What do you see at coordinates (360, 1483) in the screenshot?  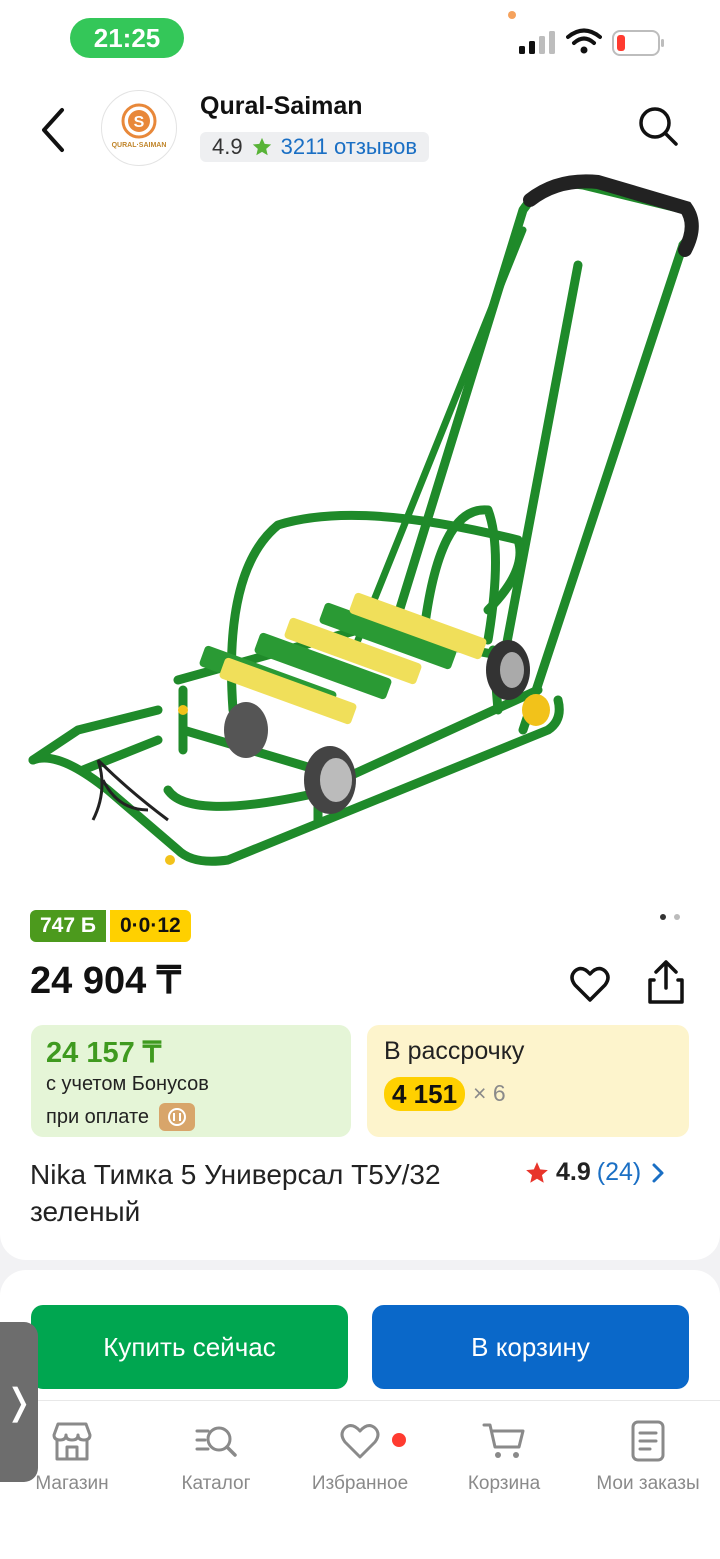 I see `tab-favorites-label: Избранное` at bounding box center [360, 1483].